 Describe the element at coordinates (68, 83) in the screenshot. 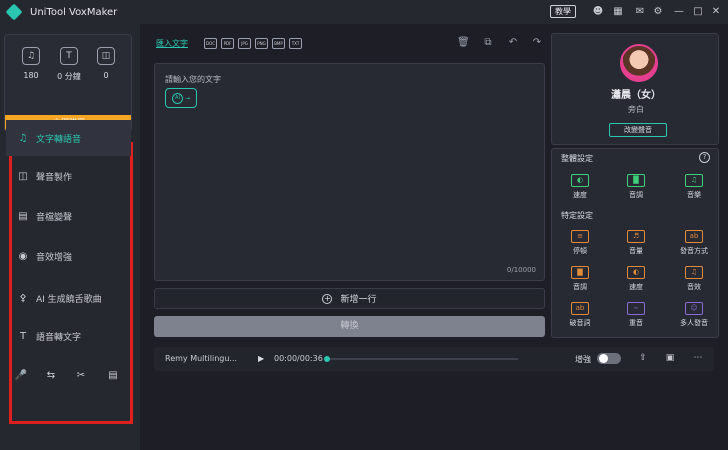

I see `usage-stats-card: ♫ 180 T 0 分鐘 ◫ 0 立即購買` at that location.